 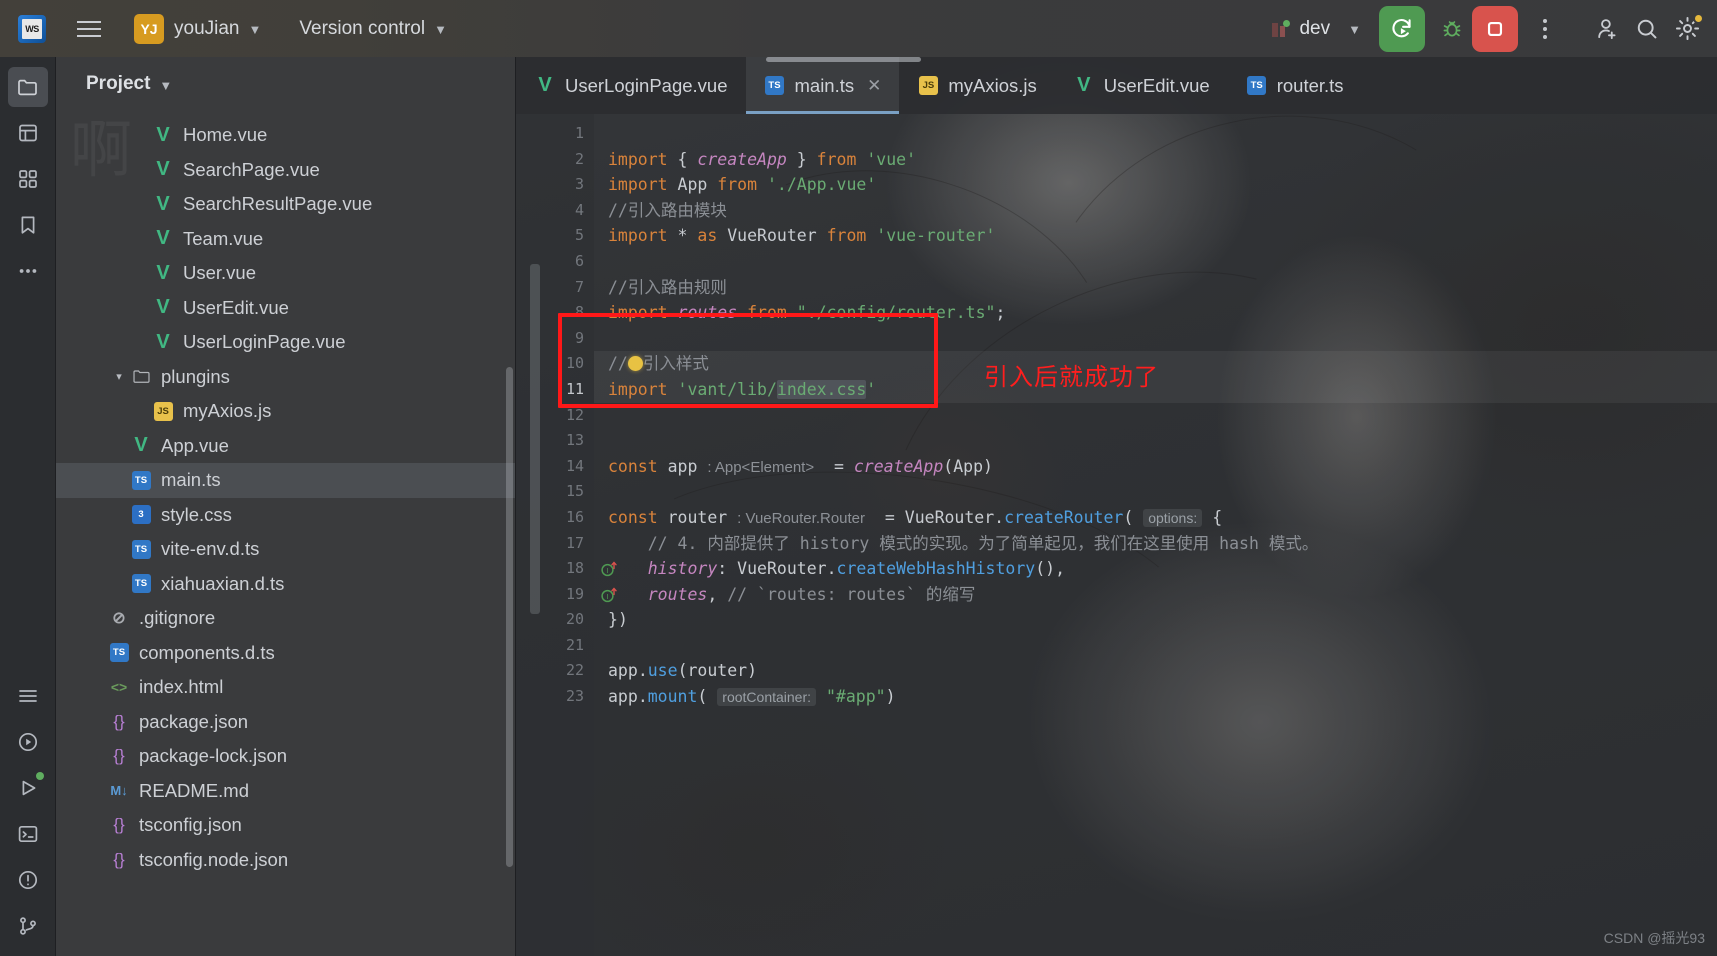 What do you see at coordinates (1155, 160) in the screenshot?
I see `code-line: import { createApp } from 'vue'` at bounding box center [1155, 160].